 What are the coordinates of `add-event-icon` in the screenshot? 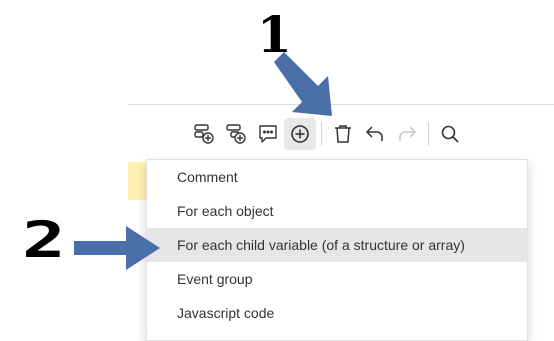 It's located at (204, 134).